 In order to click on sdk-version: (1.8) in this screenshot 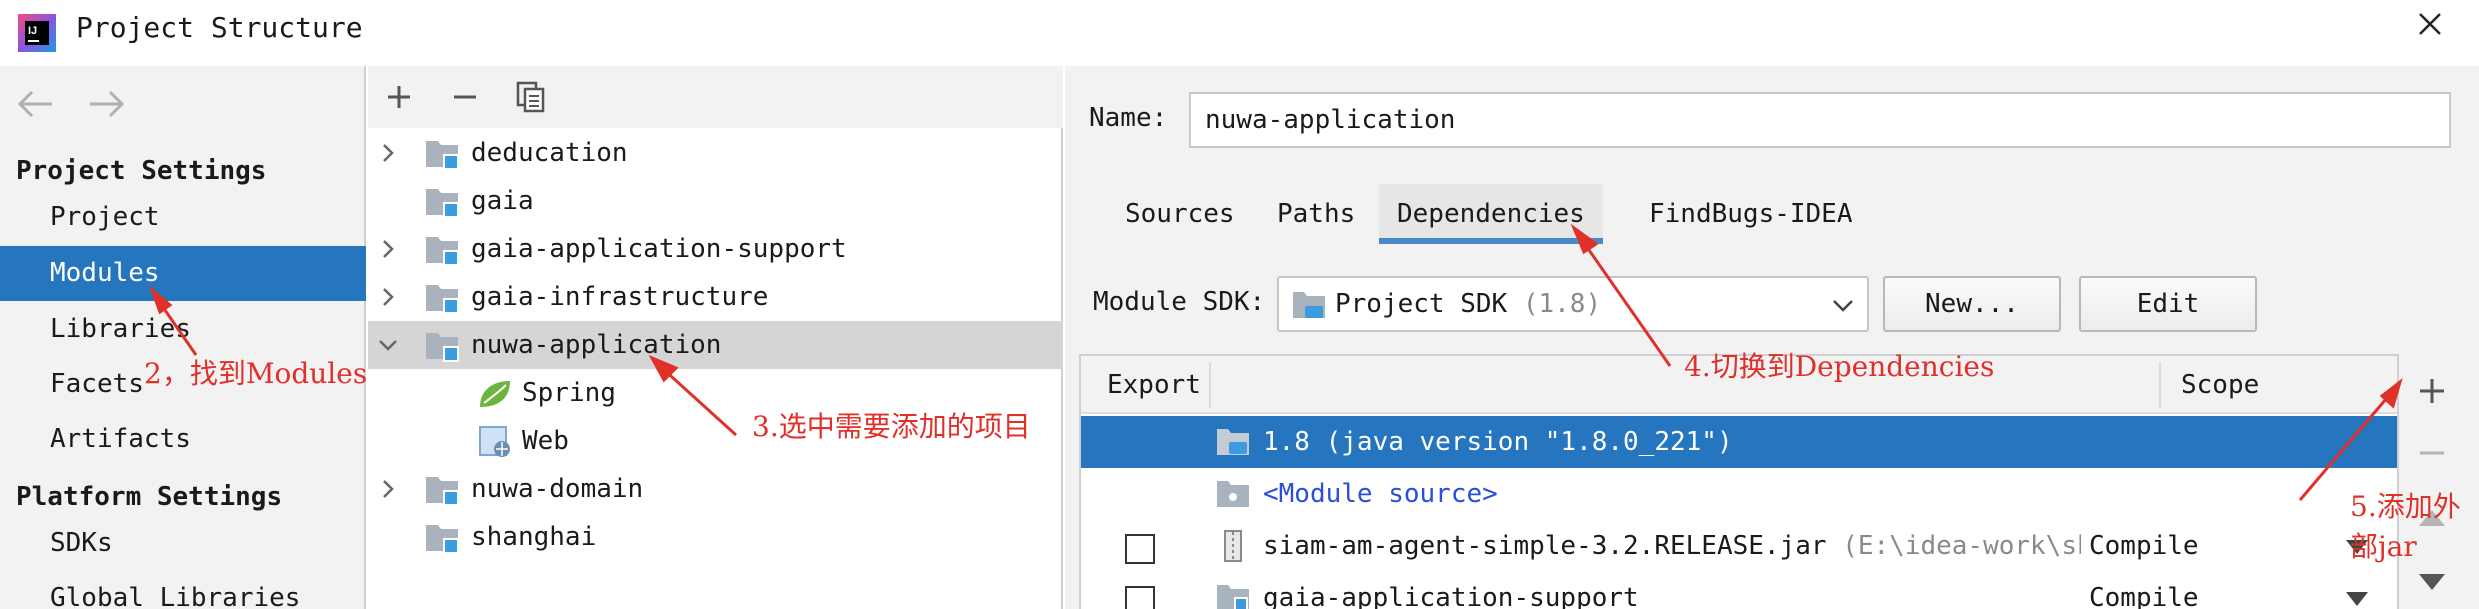, I will do `click(1562, 304)`.